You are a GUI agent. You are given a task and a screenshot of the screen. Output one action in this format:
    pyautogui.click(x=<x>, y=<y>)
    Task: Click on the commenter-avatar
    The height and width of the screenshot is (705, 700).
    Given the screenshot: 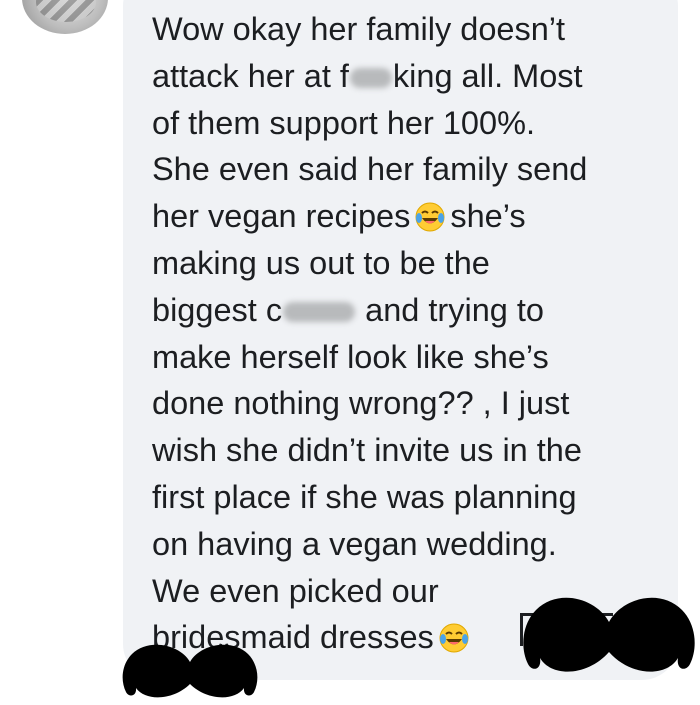 What is the action you would take?
    pyautogui.click(x=65, y=17)
    